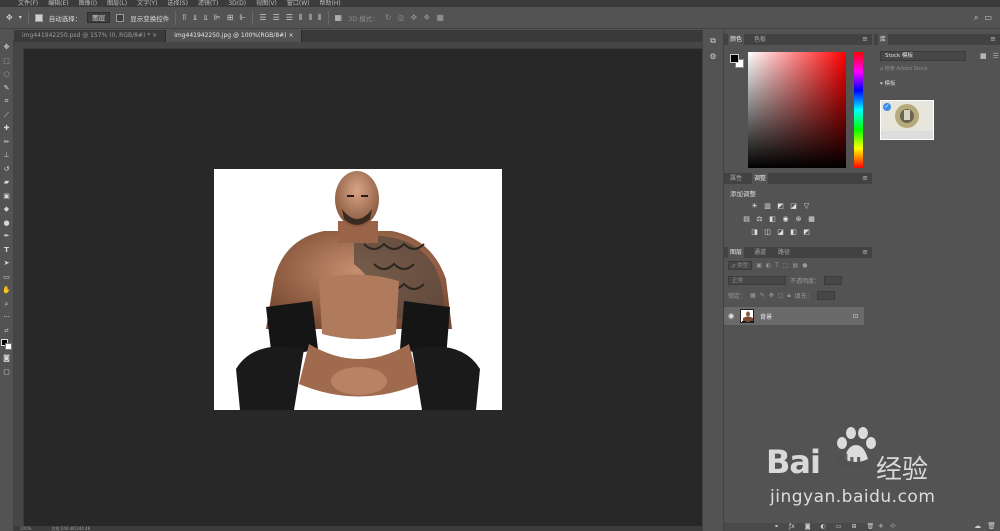 The width and height of the screenshot is (1000, 531). Describe the element at coordinates (781, 295) in the screenshot. I see `lock-artboard-icon: ▢` at that location.